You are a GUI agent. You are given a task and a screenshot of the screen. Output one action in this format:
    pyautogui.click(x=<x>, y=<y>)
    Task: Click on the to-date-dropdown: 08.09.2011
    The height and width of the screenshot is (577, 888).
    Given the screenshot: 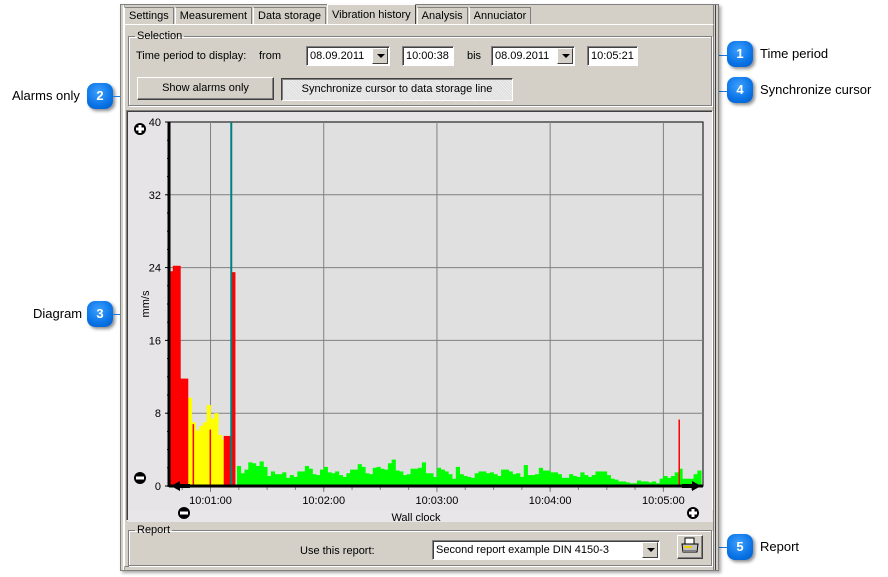 What is the action you would take?
    pyautogui.click(x=533, y=56)
    